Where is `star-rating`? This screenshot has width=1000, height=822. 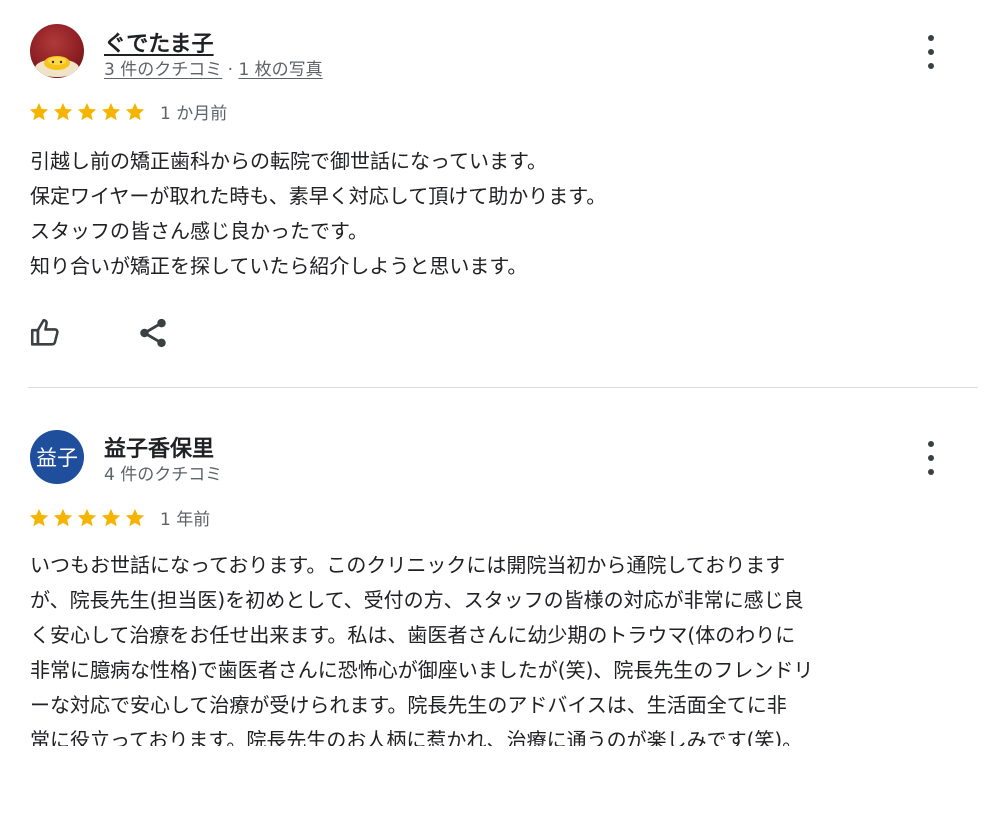
star-rating is located at coordinates (87, 518).